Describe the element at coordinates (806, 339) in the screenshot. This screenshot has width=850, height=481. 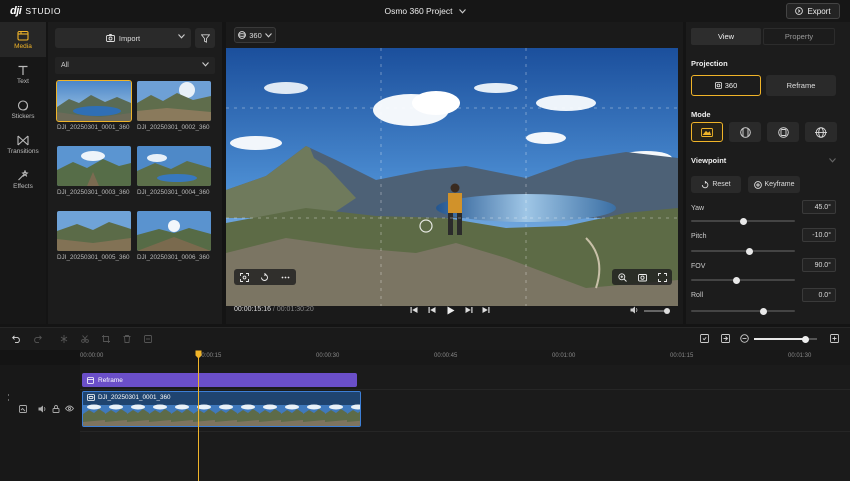
I see `timeline-zoom-knob` at that location.